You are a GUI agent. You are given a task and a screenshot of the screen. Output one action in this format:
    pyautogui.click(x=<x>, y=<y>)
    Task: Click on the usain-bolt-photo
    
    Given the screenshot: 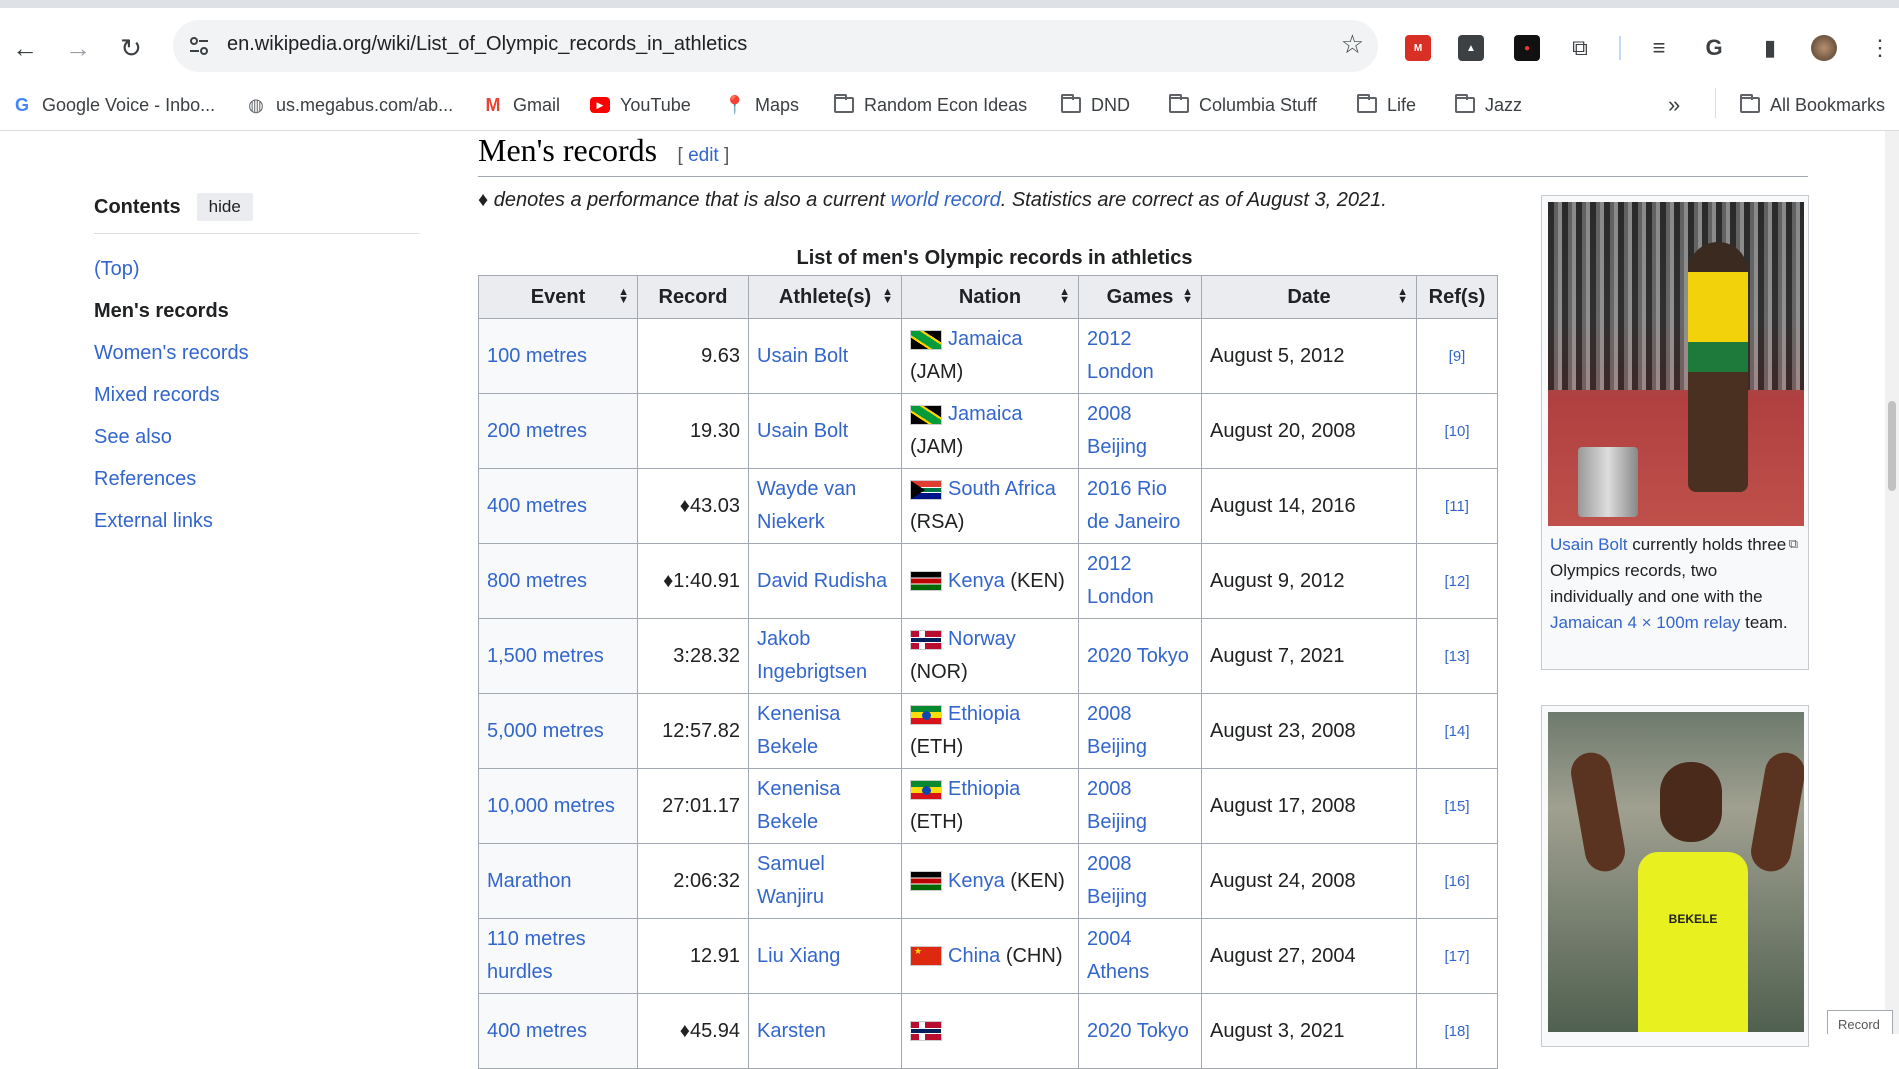 What is the action you would take?
    pyautogui.click(x=1676, y=364)
    